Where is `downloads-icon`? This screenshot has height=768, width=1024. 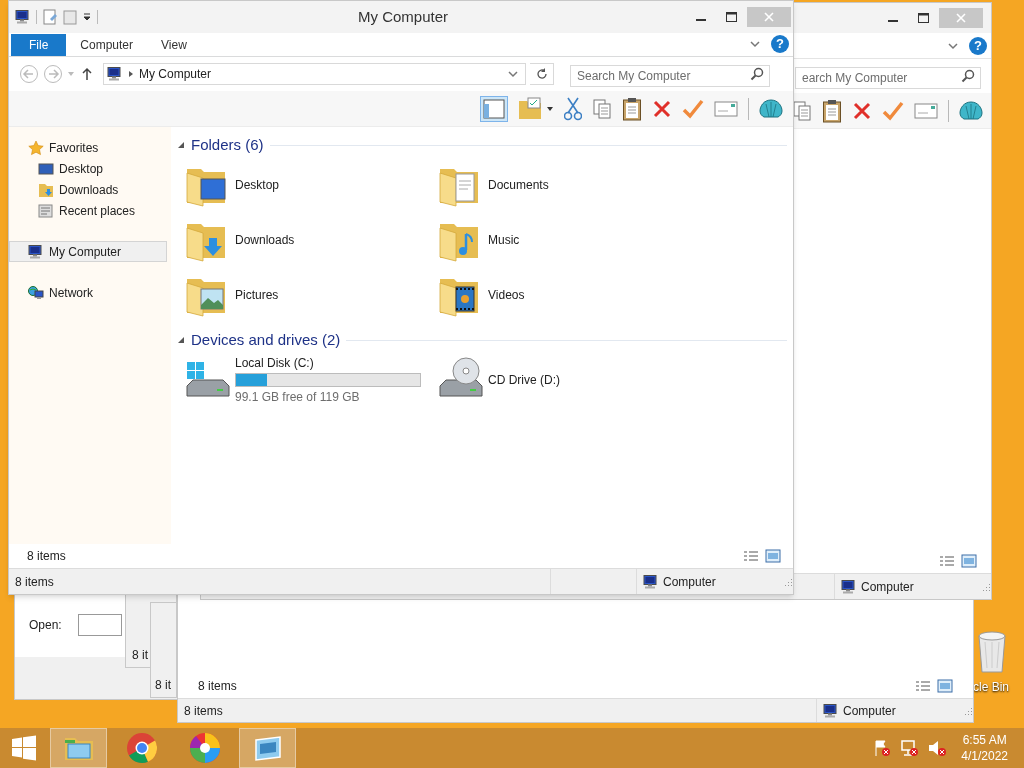 downloads-icon is located at coordinates (46, 189).